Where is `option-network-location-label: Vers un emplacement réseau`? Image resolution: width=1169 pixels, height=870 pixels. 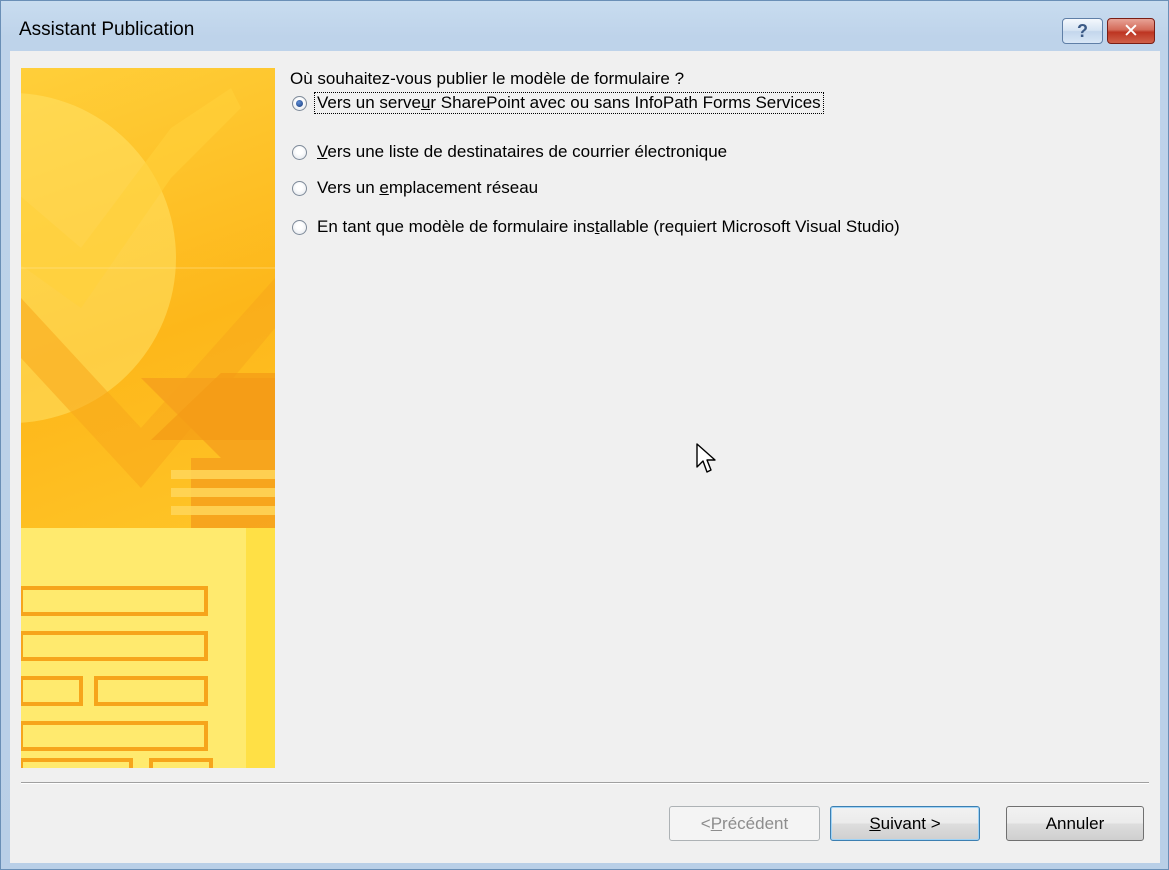
option-network-location-label: Vers un emplacement réseau is located at coordinates (427, 188).